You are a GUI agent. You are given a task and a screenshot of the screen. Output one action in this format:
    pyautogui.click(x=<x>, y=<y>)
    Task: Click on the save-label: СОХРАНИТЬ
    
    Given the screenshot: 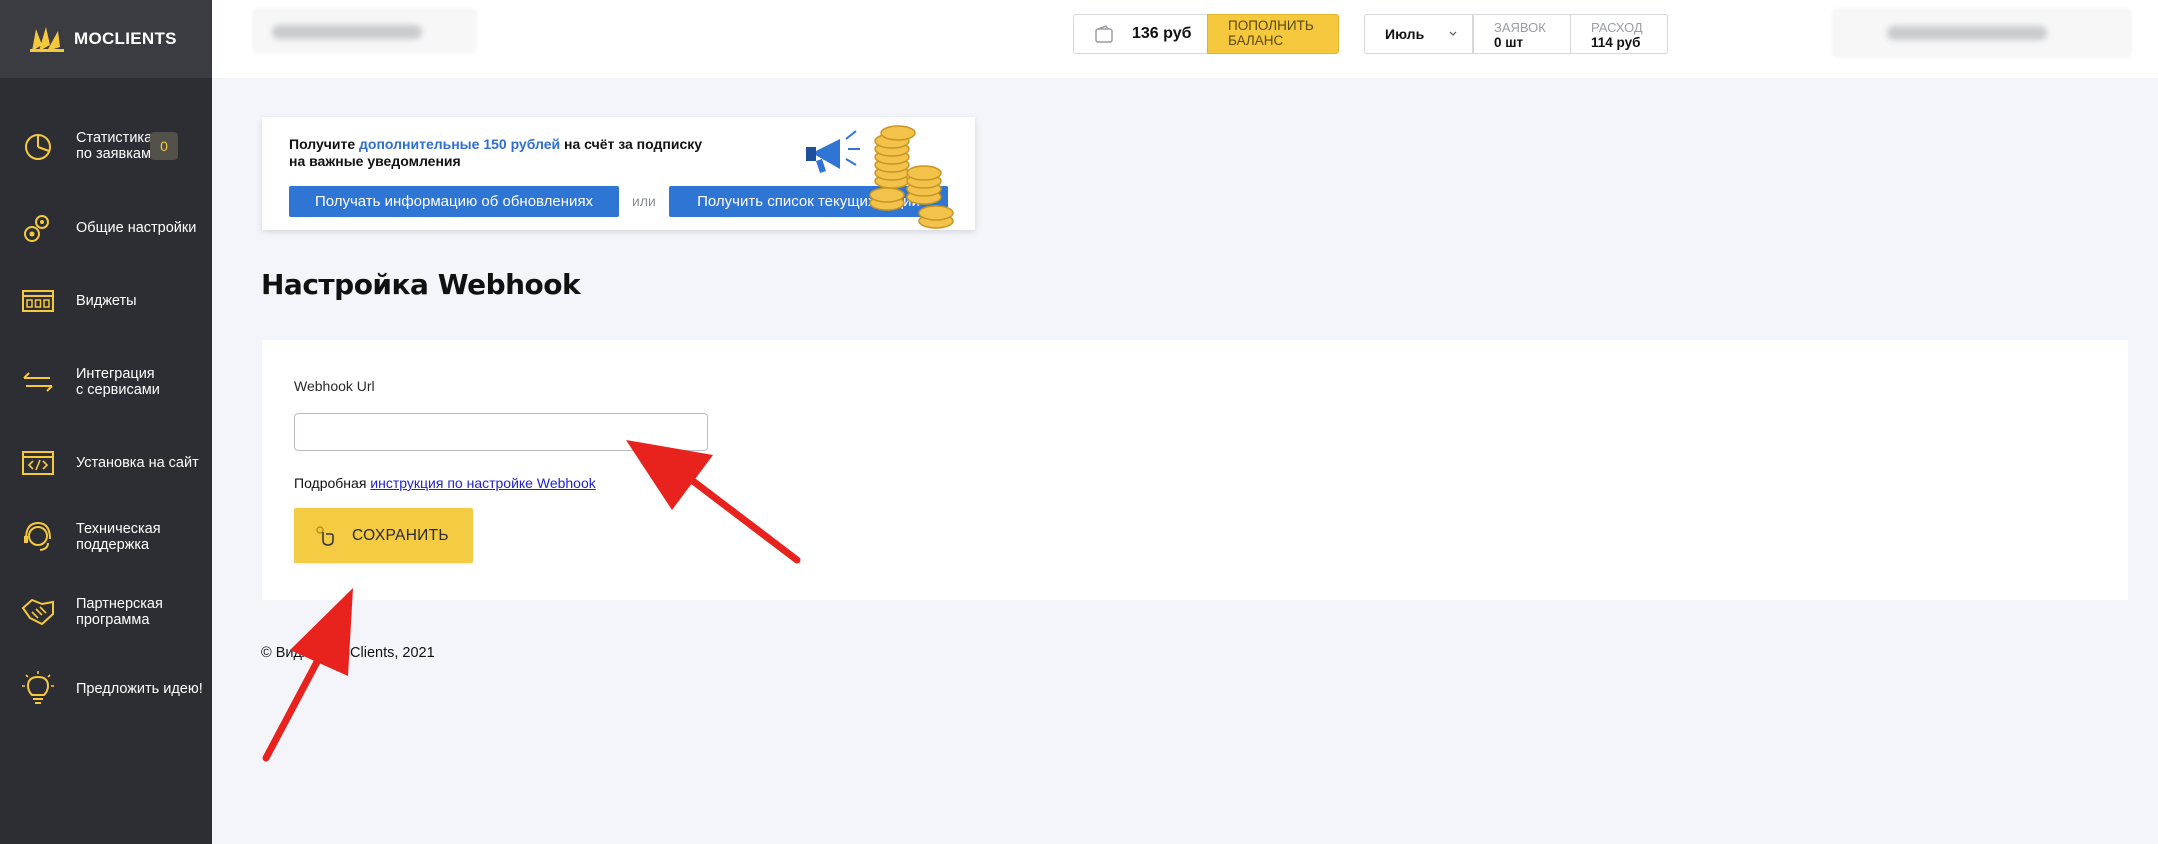 What is the action you would take?
    pyautogui.click(x=400, y=535)
    